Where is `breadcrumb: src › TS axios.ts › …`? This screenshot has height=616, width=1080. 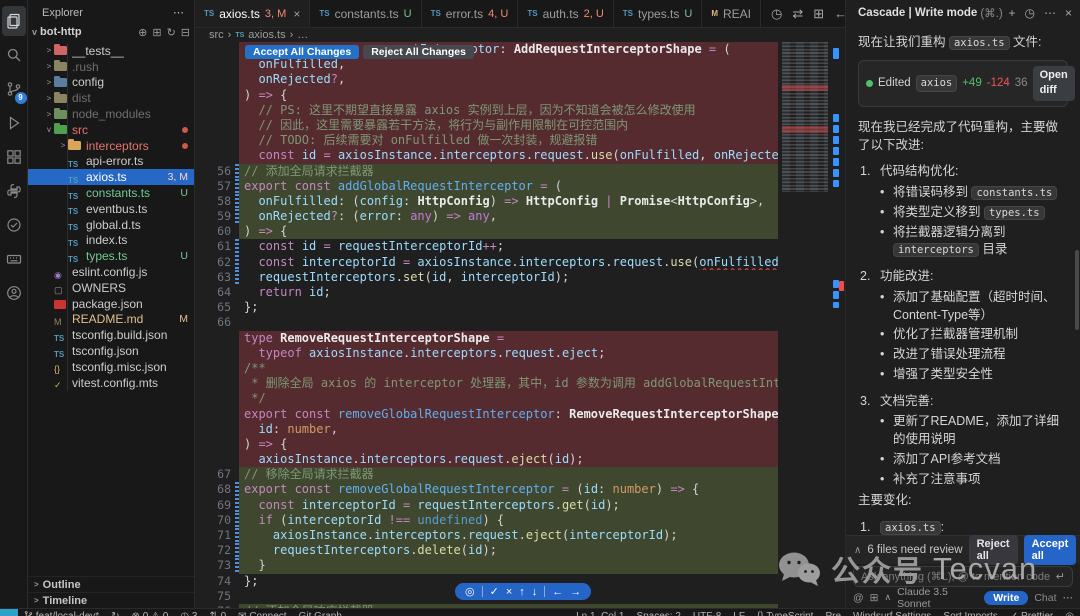
breadcrumb: src › TS axios.ts › … is located at coordinates (520, 35).